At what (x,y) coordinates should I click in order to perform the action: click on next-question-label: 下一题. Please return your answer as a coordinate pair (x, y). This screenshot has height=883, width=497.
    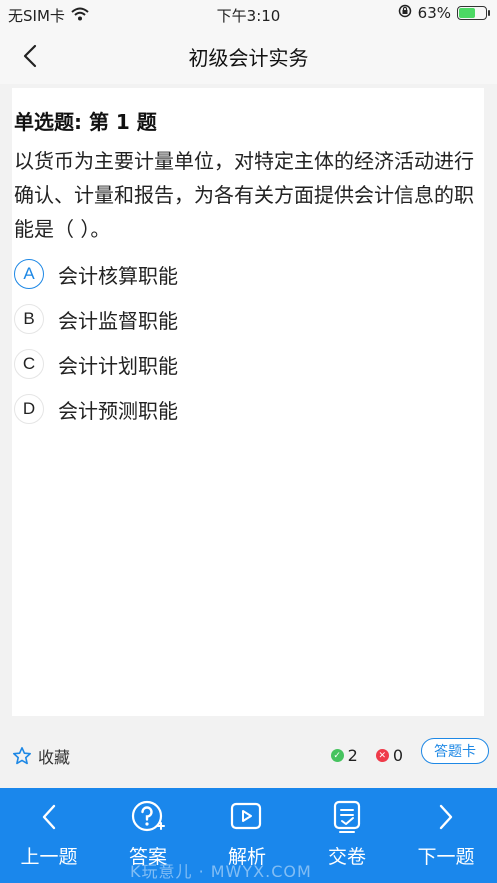
    Looking at the image, I should click on (446, 857).